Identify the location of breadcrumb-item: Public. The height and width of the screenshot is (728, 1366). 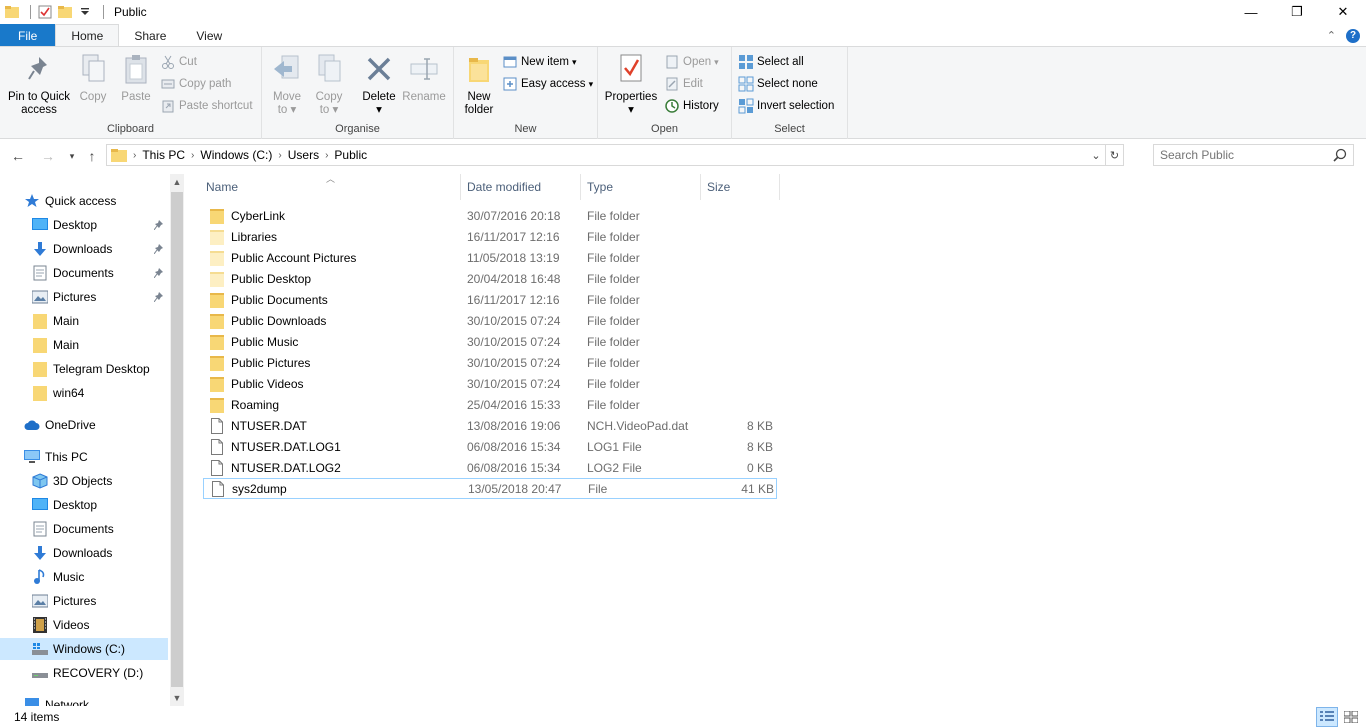
(350, 155).